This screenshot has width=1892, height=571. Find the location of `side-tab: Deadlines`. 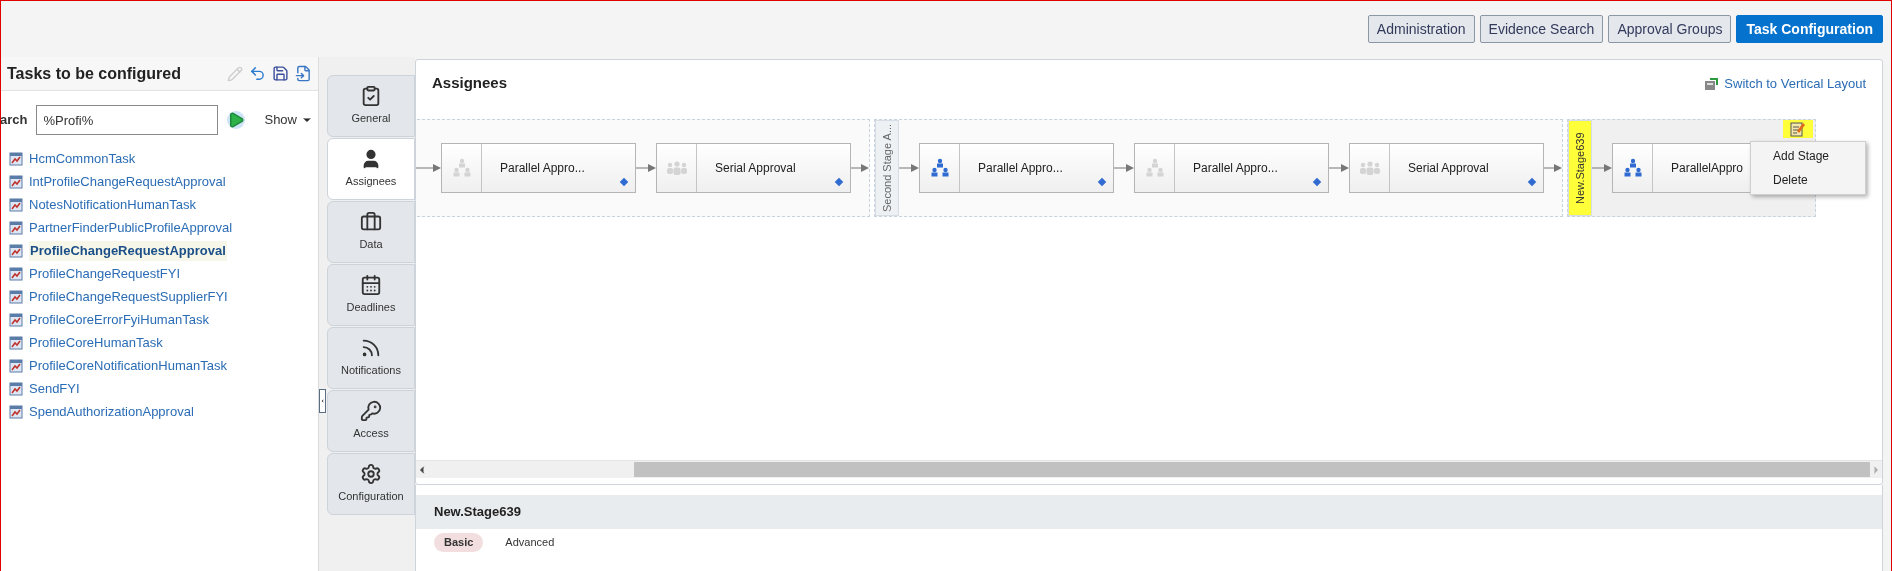

side-tab: Deadlines is located at coordinates (371, 295).